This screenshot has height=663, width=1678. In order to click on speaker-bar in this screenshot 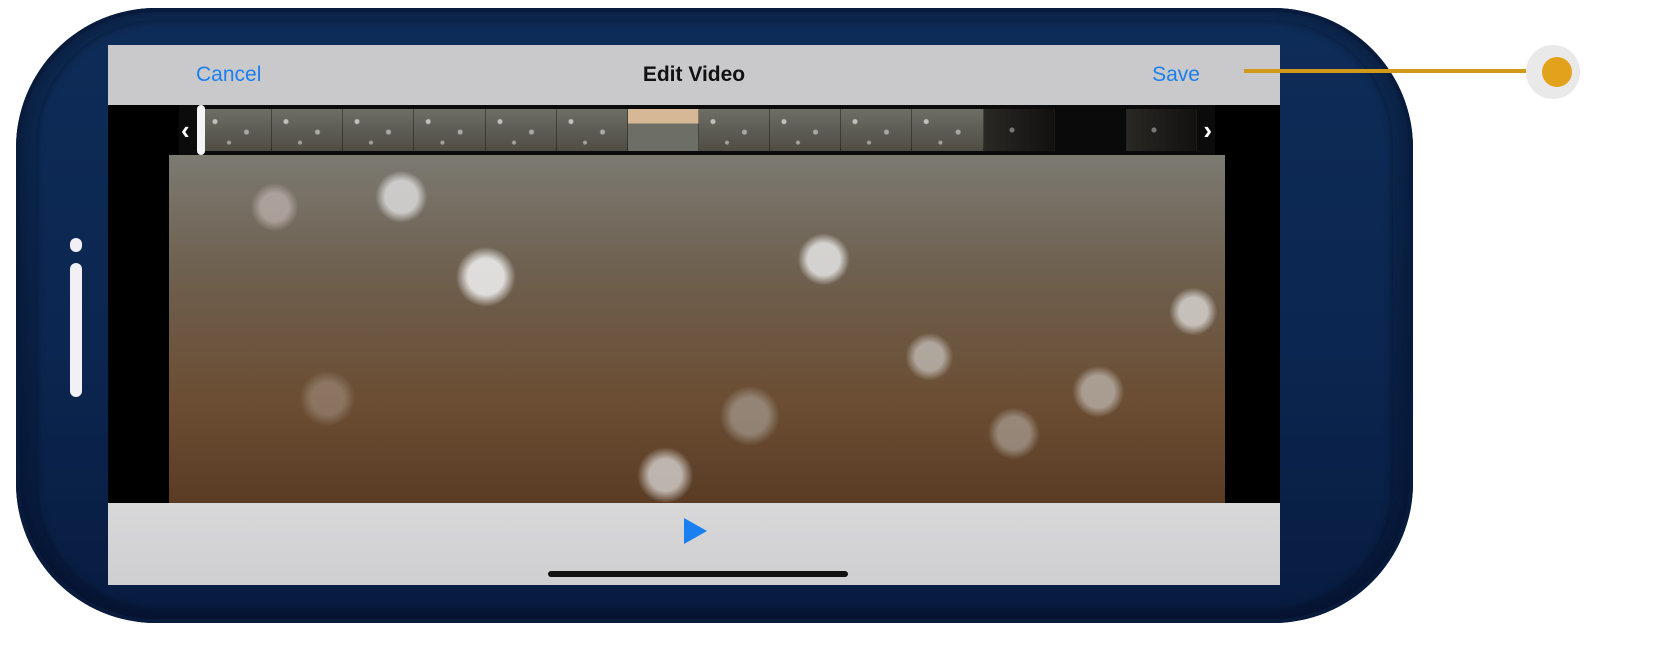, I will do `click(76, 330)`.